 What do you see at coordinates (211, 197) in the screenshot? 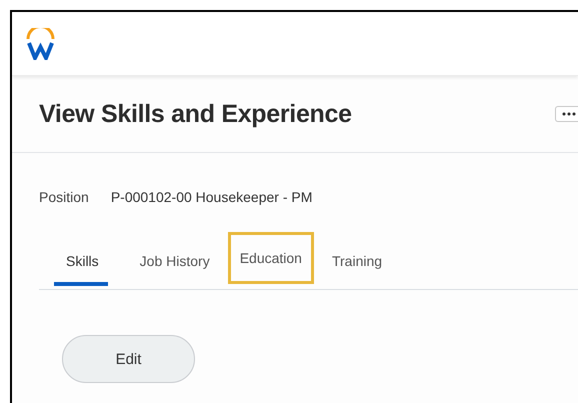
I see `position-value: P-000102-00 Housekeeper - PM` at bounding box center [211, 197].